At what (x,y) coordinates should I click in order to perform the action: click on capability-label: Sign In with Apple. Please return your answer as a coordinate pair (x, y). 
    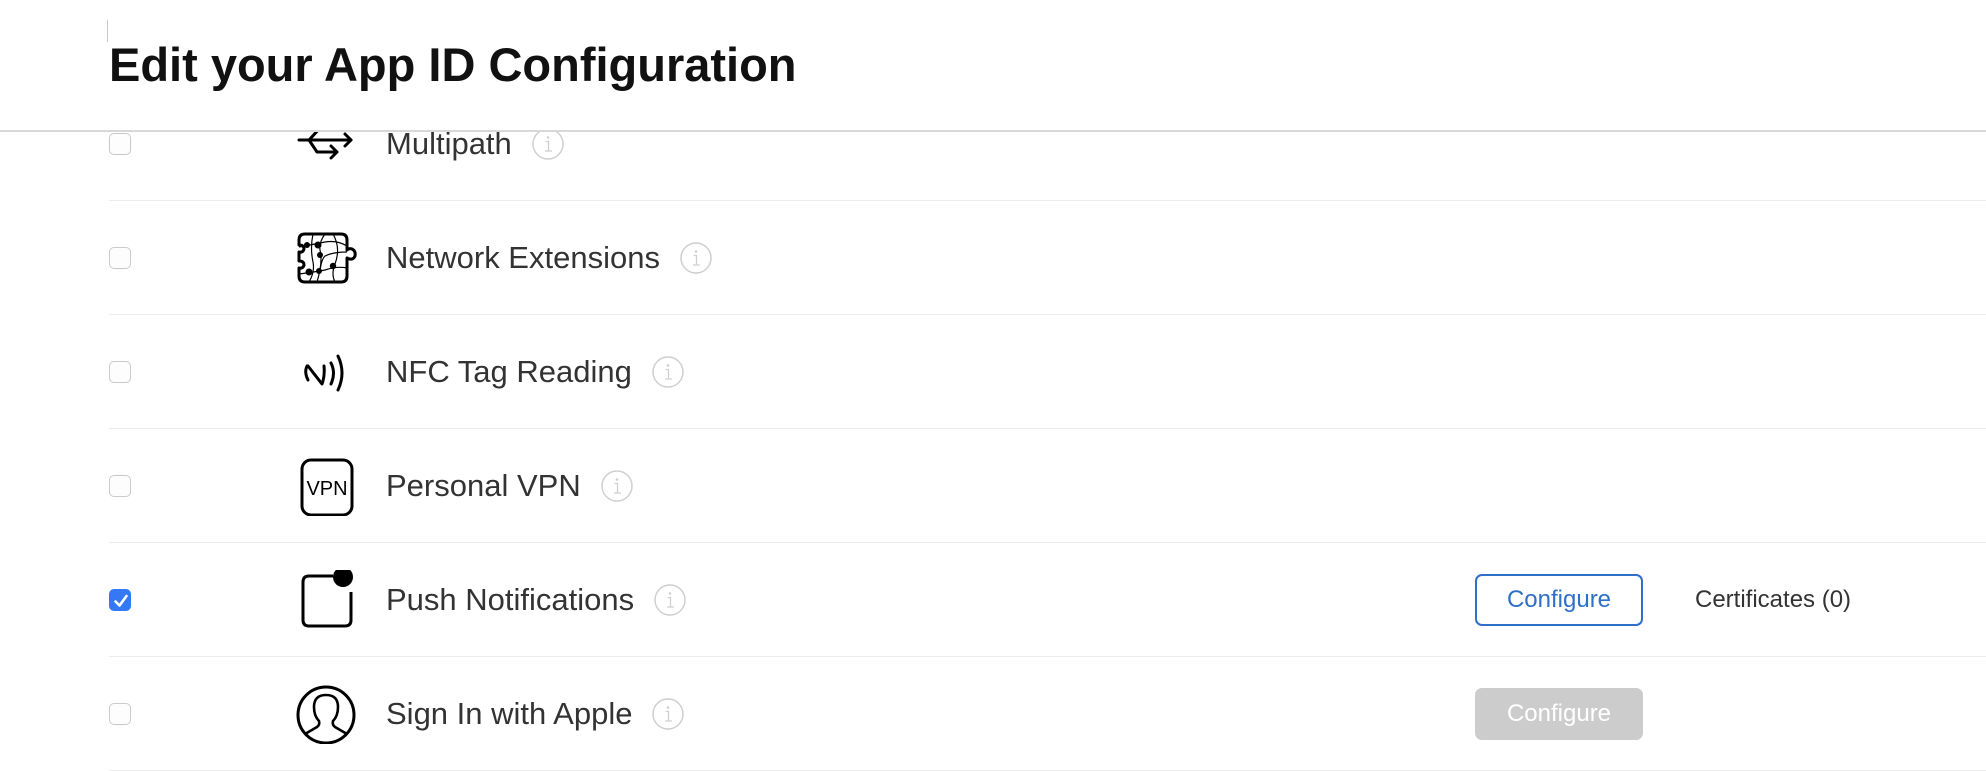
    Looking at the image, I should click on (535, 714).